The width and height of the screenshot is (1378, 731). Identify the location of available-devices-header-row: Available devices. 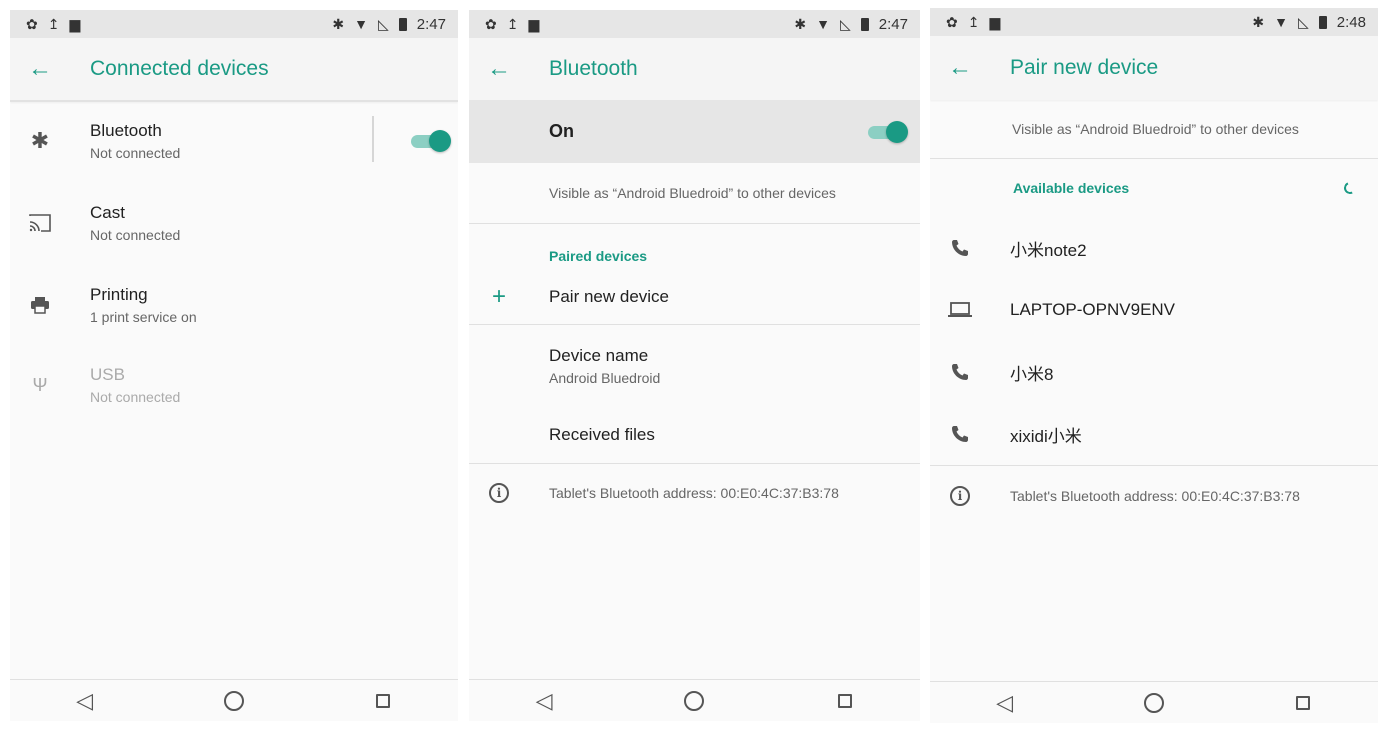
(1154, 188).